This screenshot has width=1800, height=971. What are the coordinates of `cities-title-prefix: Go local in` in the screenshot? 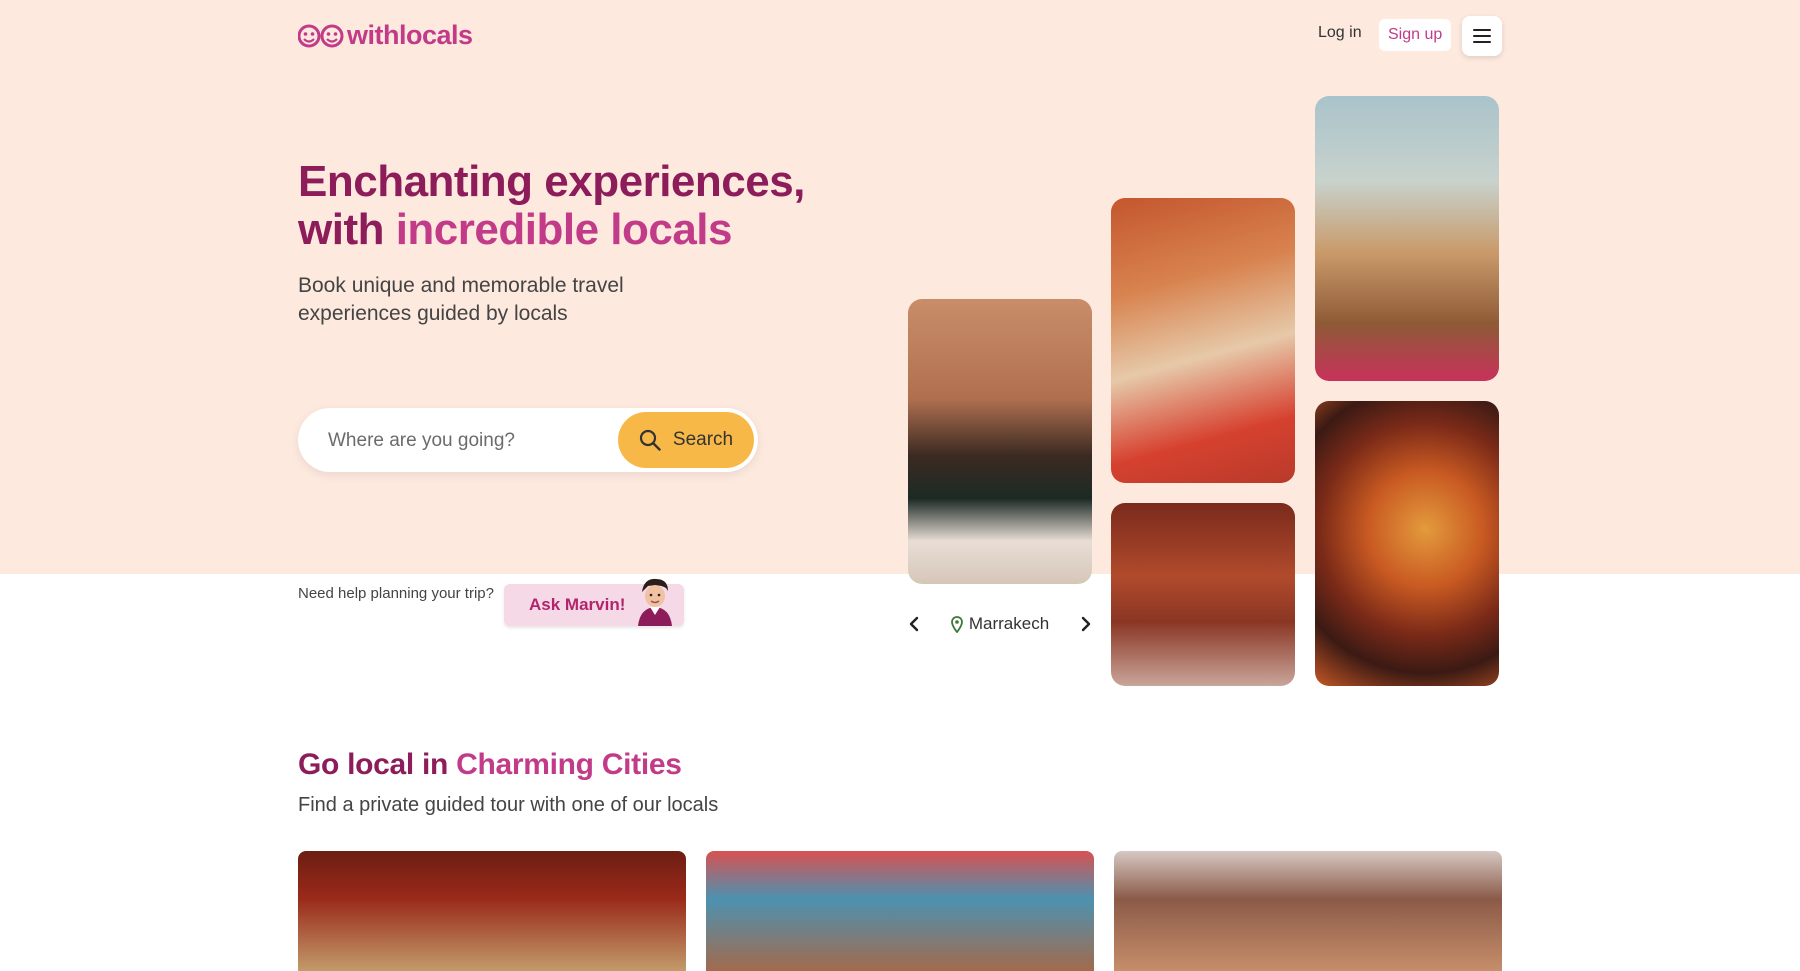 It's located at (377, 764).